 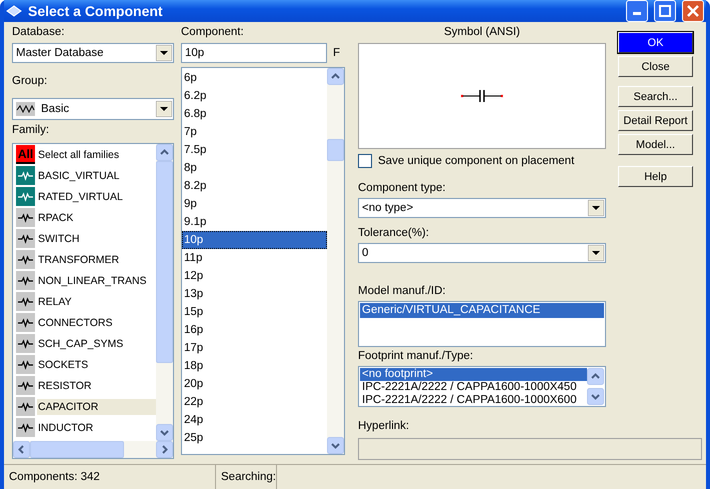 I want to click on status-text: Searching:, so click(x=246, y=477).